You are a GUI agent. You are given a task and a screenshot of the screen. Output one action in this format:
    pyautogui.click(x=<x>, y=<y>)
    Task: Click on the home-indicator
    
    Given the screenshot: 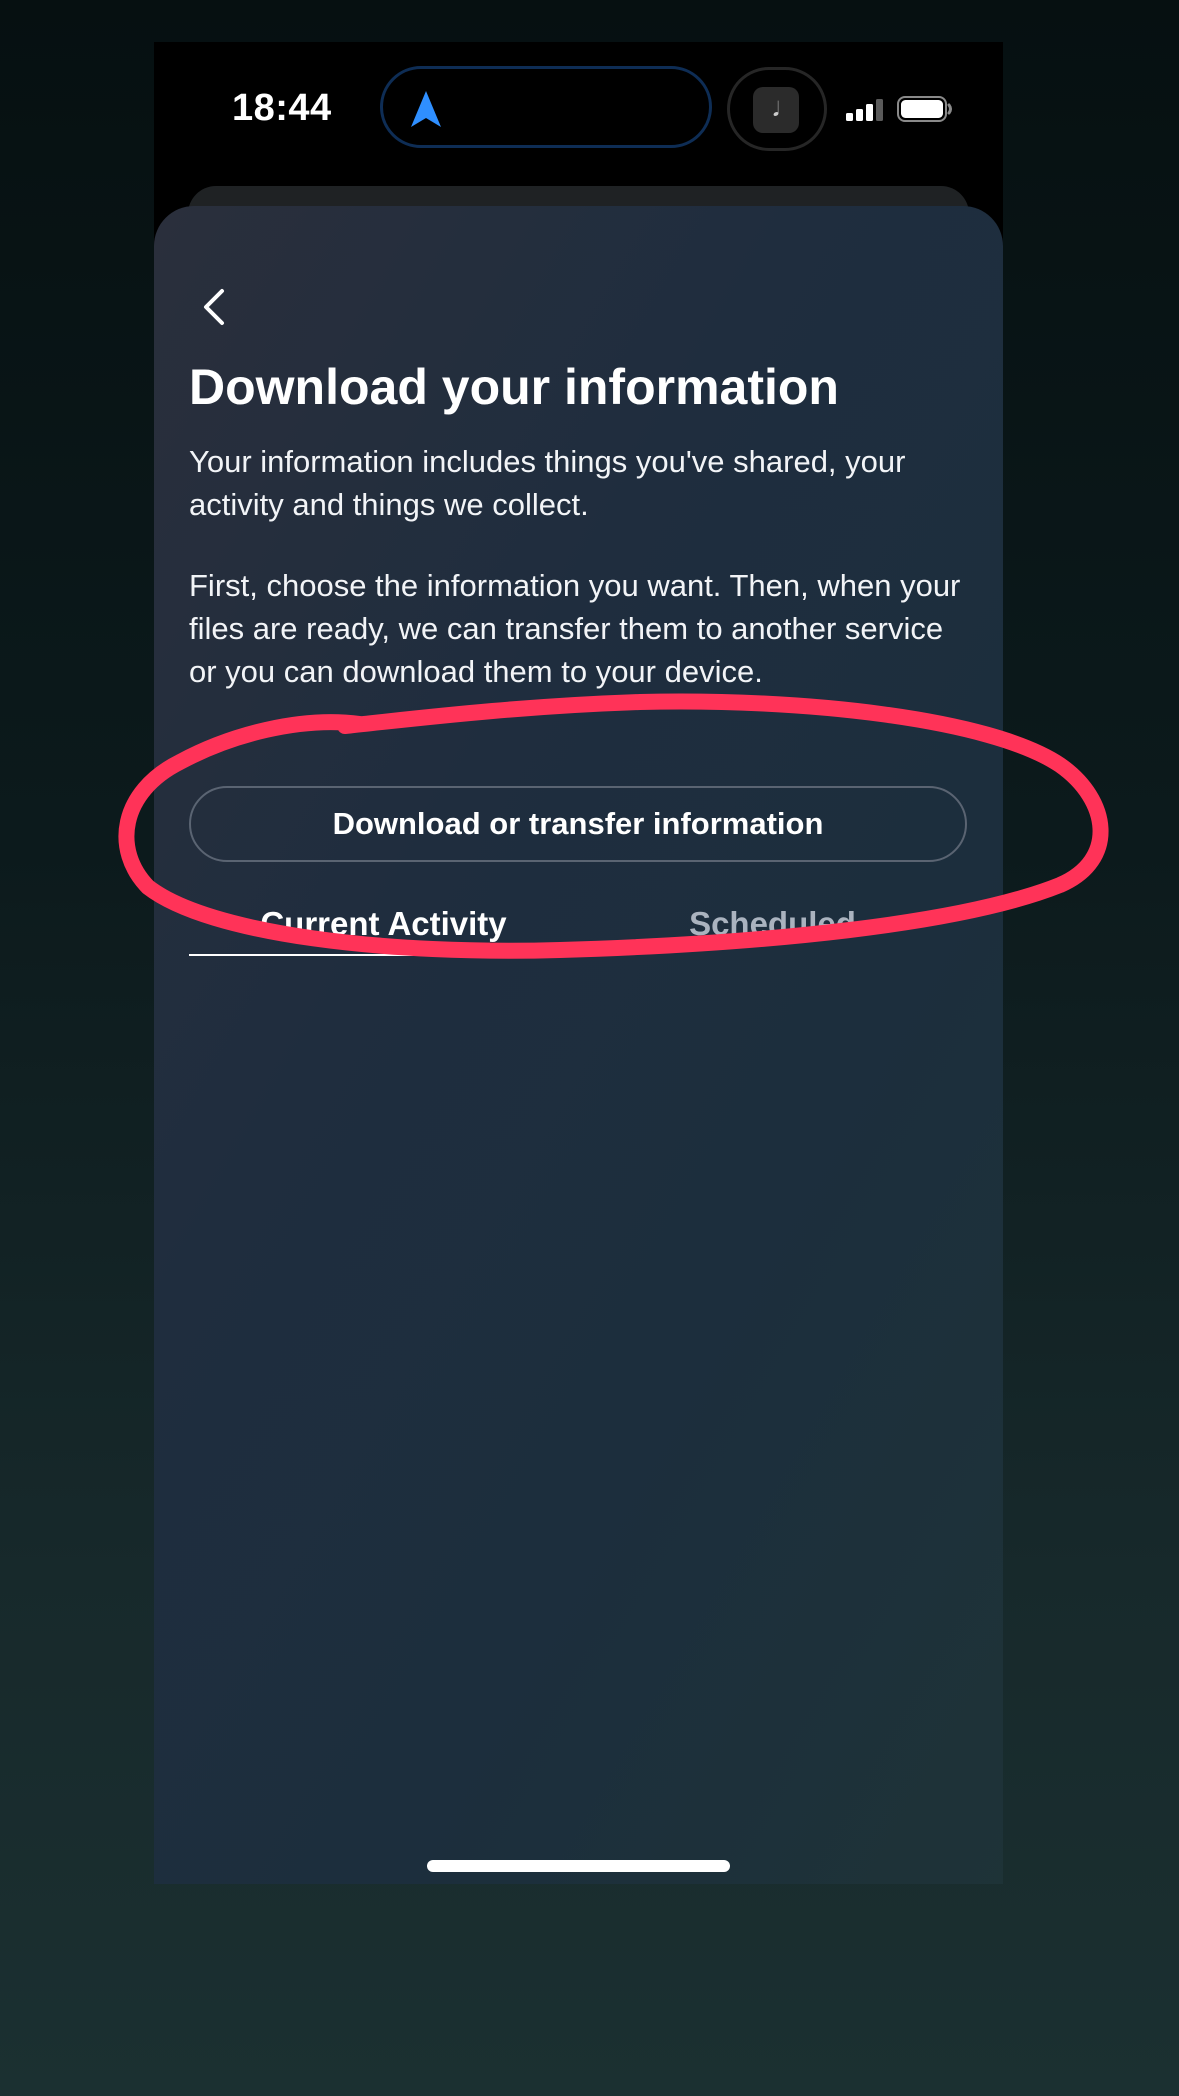 What is the action you would take?
    pyautogui.click(x=578, y=1866)
    